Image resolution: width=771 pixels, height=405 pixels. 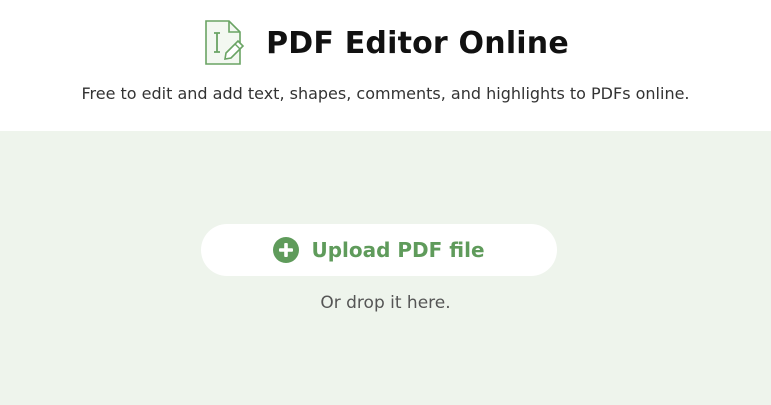 I want to click on plus-circle-icon, so click(x=286, y=250).